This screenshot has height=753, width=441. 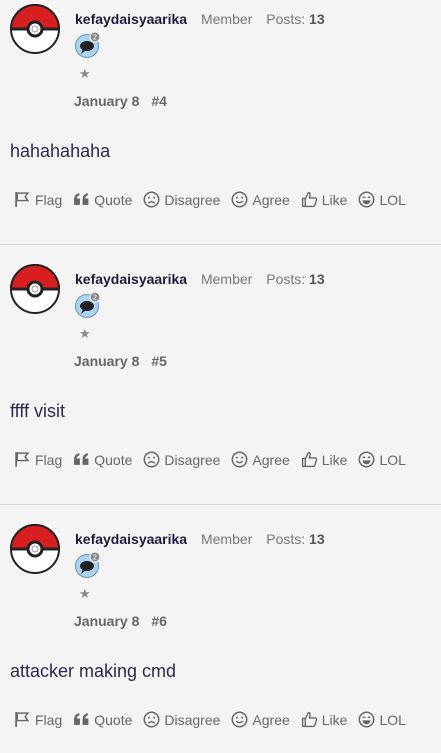 What do you see at coordinates (159, 361) in the screenshot?
I see `post-number: #5` at bounding box center [159, 361].